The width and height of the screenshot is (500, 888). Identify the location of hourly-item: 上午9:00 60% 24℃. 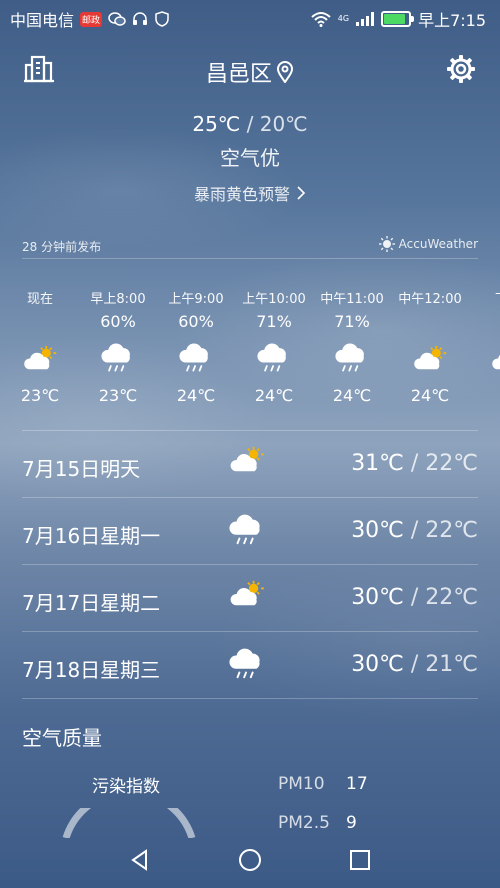
(196, 346).